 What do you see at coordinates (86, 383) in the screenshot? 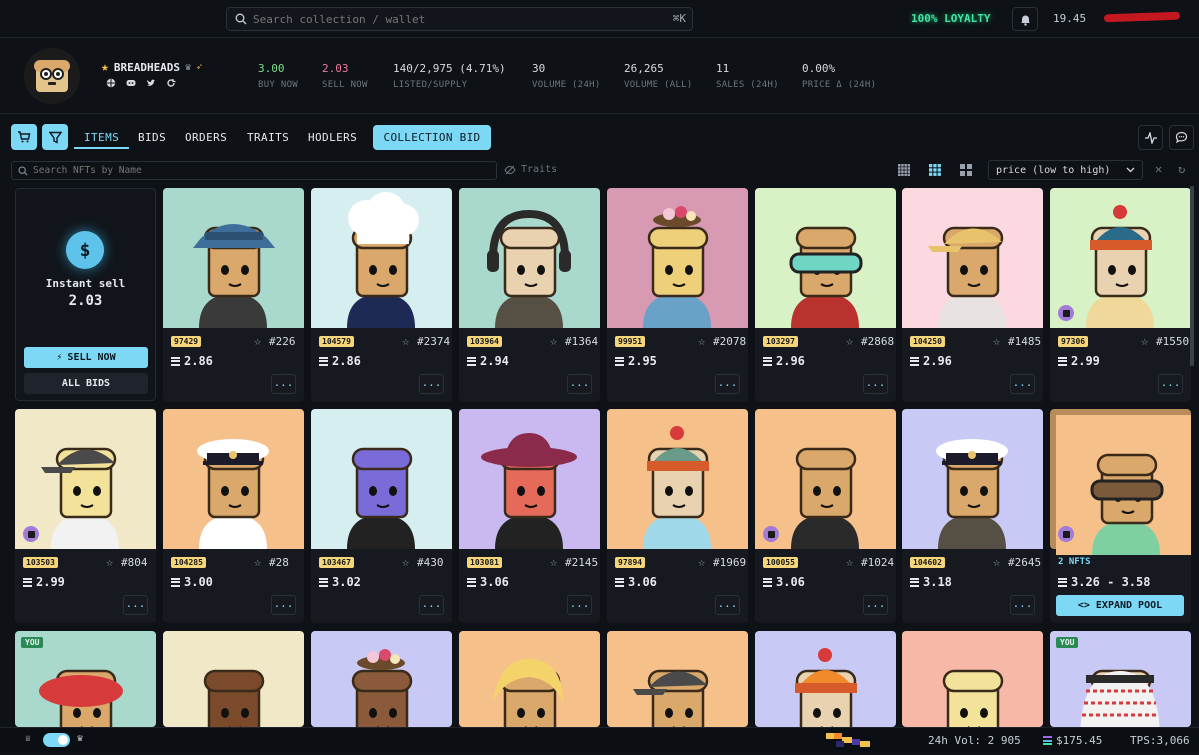
I see `all-bids-button: ALL BIDS` at bounding box center [86, 383].